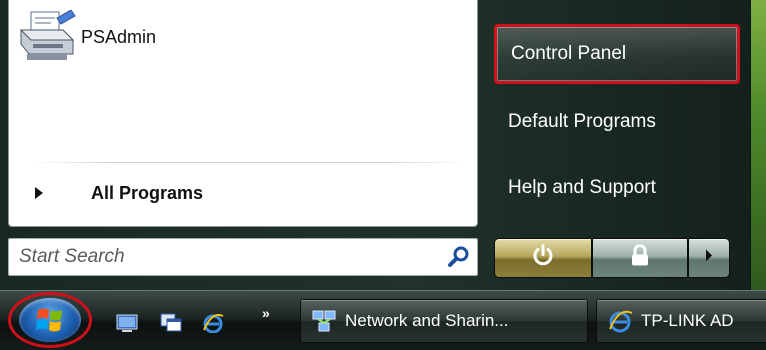 The width and height of the screenshot is (766, 350). Describe the element at coordinates (167, 36) in the screenshot. I see `program-item-psadmin: PSAdmin` at that location.